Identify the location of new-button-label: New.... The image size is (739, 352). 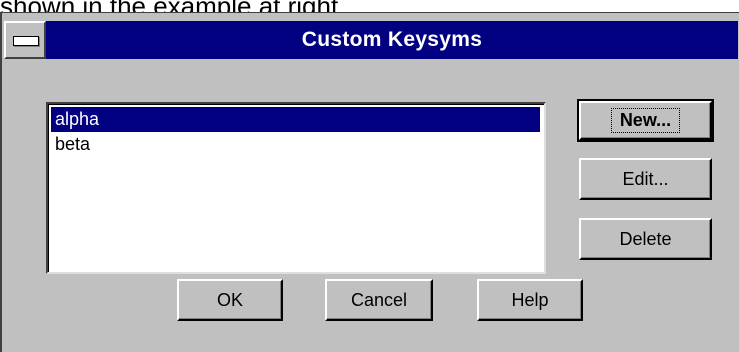
(645, 120).